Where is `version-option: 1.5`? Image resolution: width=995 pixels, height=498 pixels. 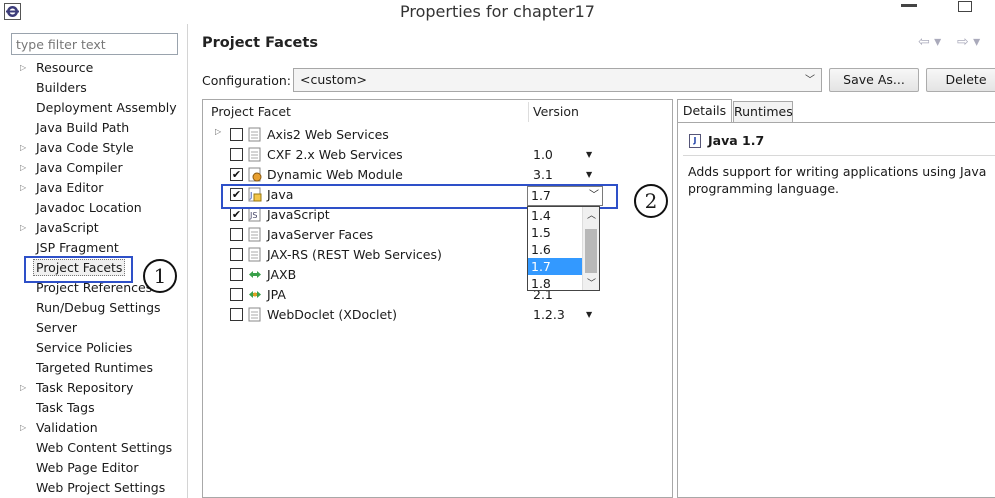
version-option: 1.5 is located at coordinates (555, 232).